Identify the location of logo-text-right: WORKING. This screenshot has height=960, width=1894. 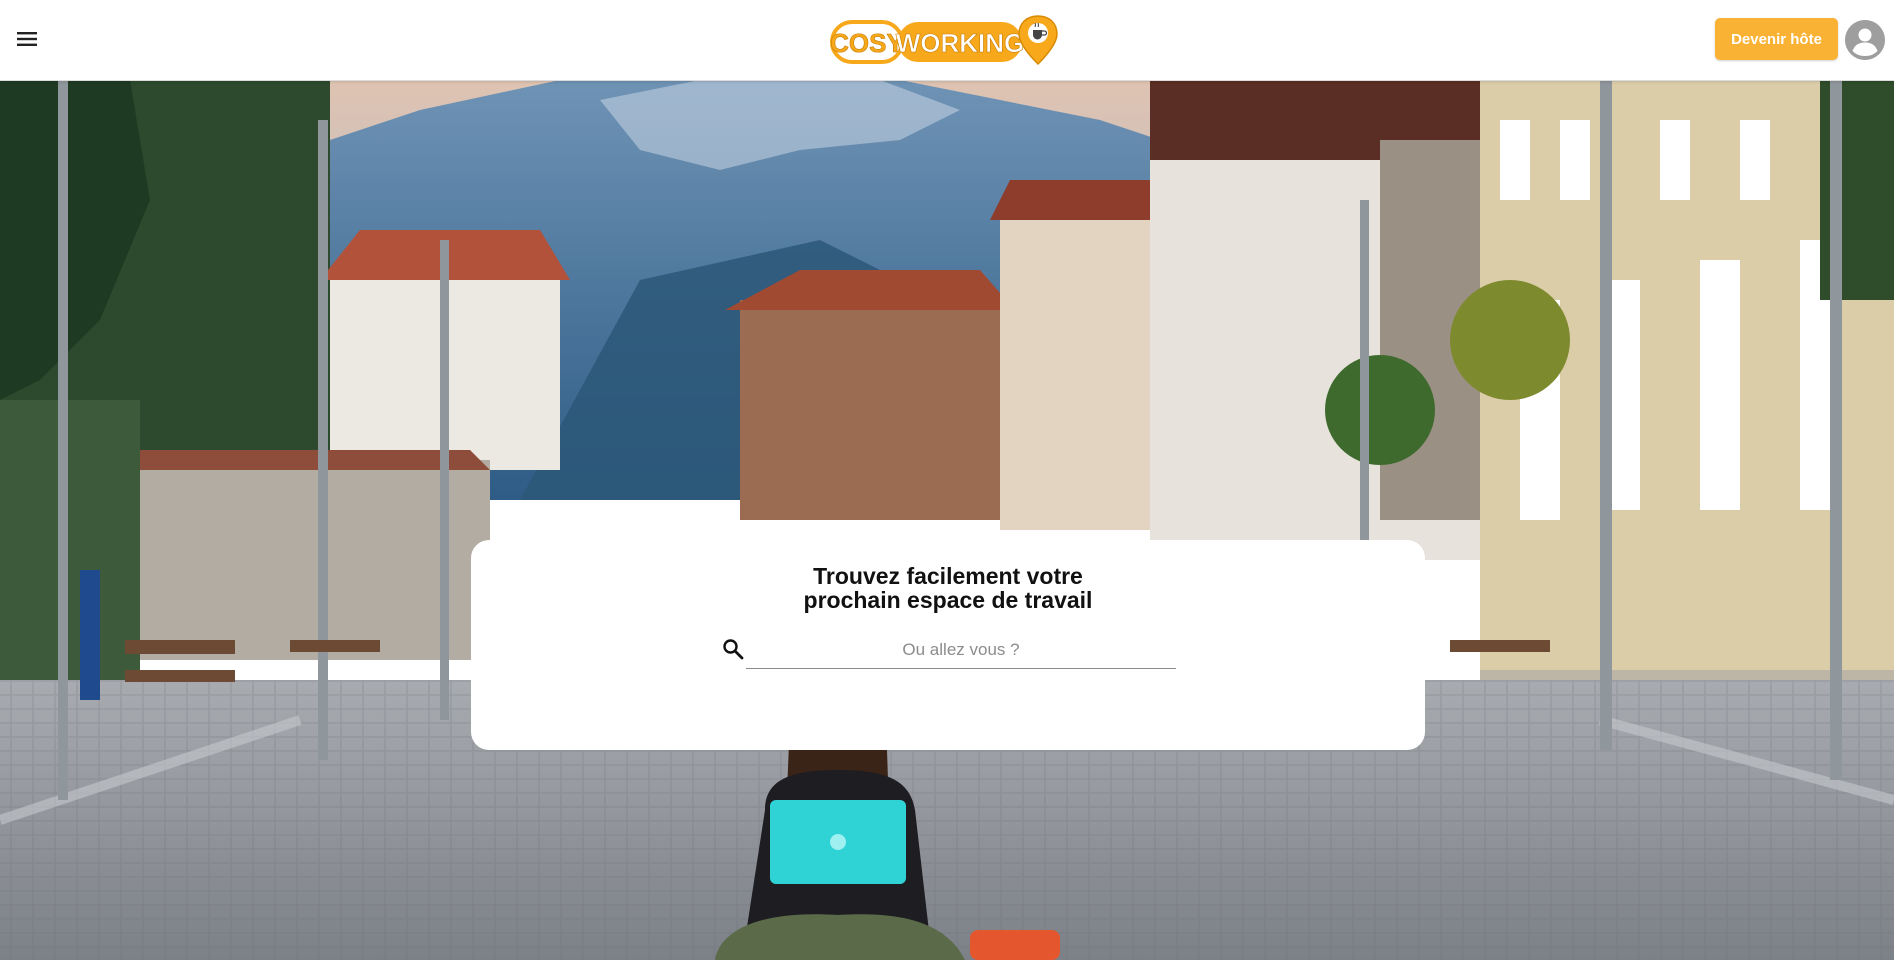
(960, 43).